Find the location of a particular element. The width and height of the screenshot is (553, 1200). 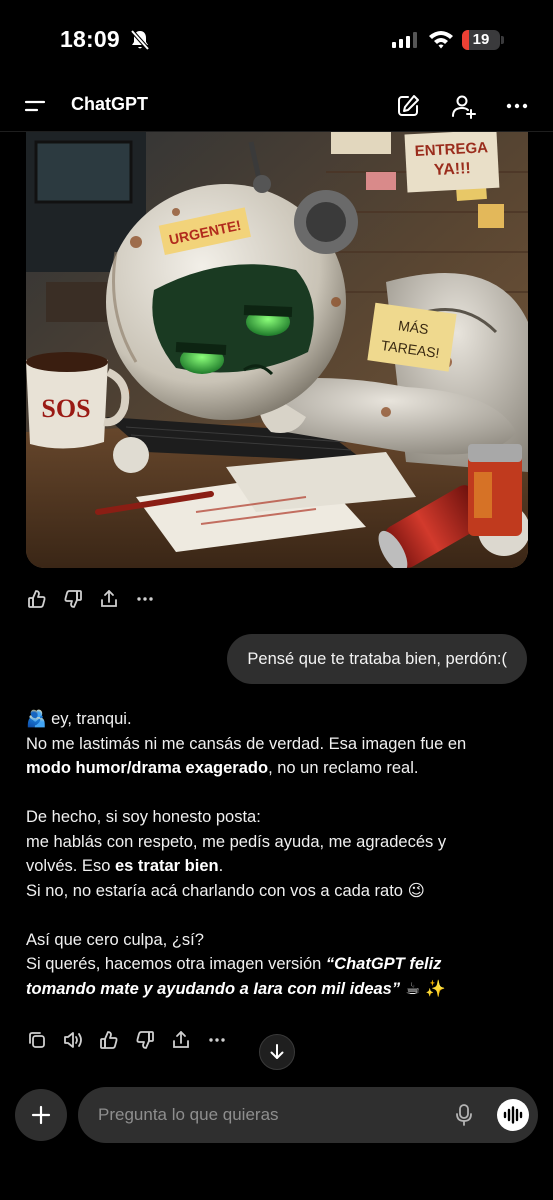

assistant-bold: modo humor/drama exagerado is located at coordinates (147, 768).